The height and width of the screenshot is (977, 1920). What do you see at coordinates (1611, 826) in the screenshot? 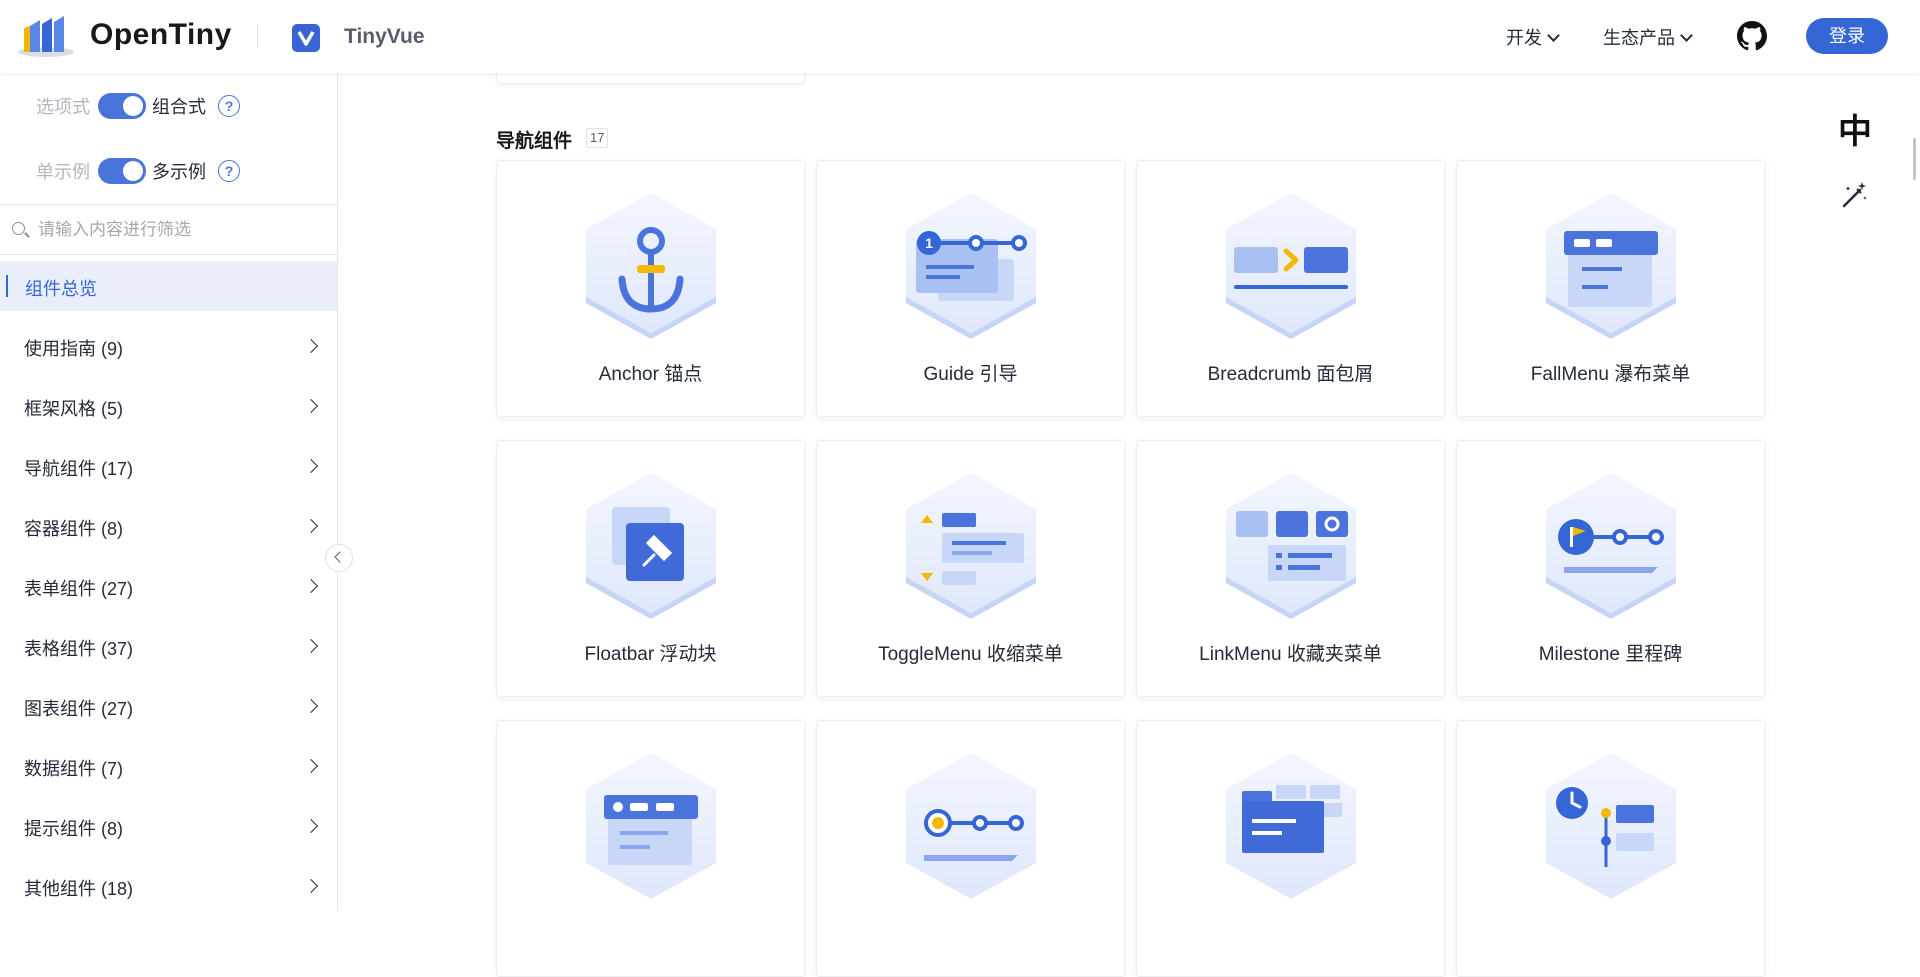
I see `timeline-icon` at bounding box center [1611, 826].